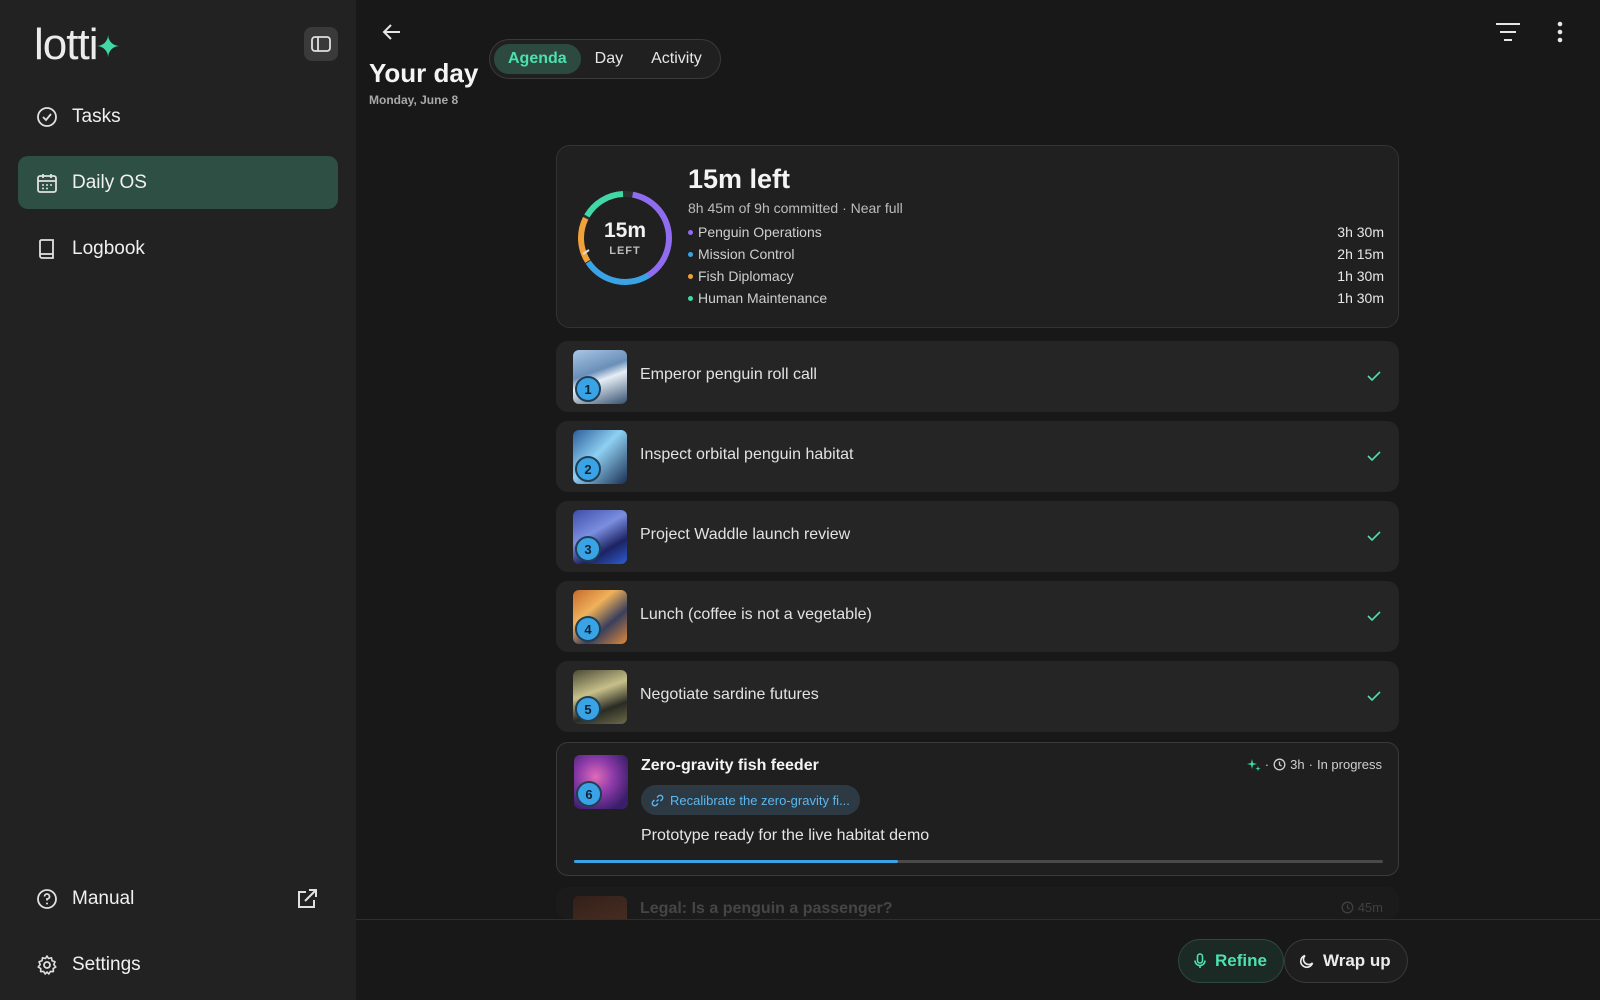 The image size is (1600, 1000). What do you see at coordinates (178, 182) in the screenshot?
I see `sidebar-item-daily-os: Daily OS` at bounding box center [178, 182].